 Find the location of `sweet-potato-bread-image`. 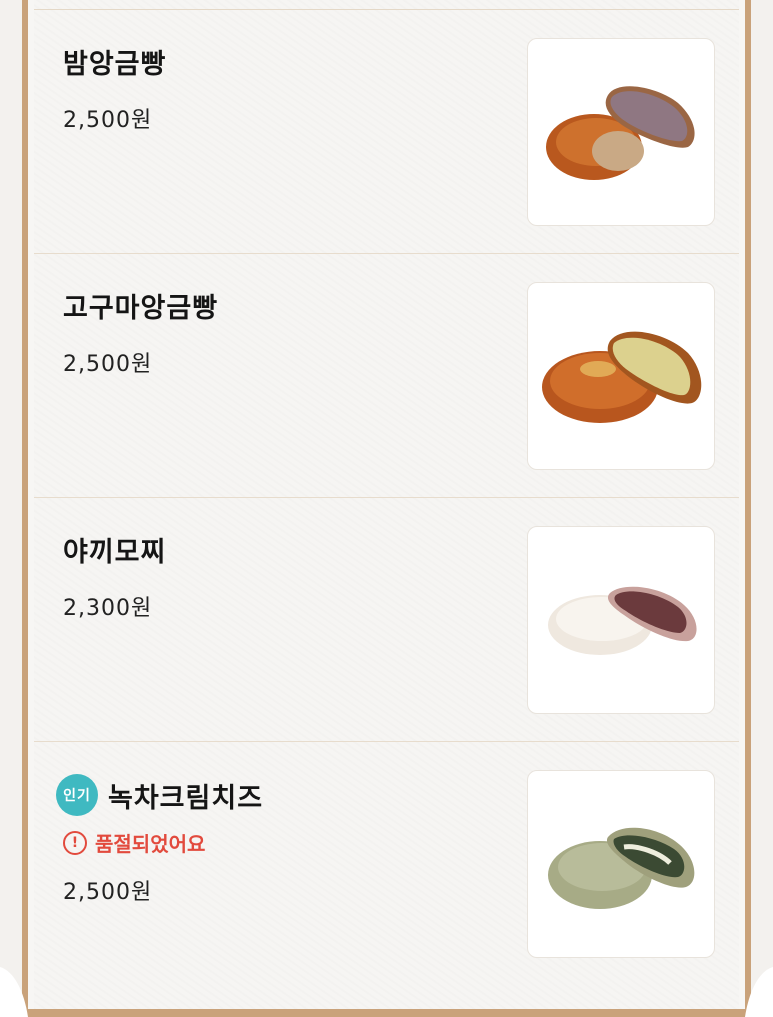

sweet-potato-bread-image is located at coordinates (622, 377).